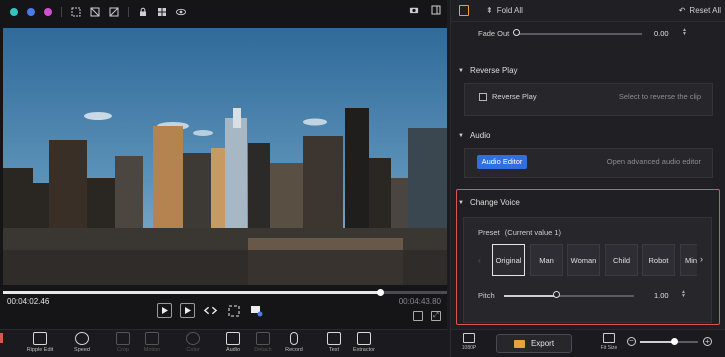  What do you see at coordinates (363, 350) in the screenshot?
I see `tool-label: Extractor` at bounding box center [363, 350].